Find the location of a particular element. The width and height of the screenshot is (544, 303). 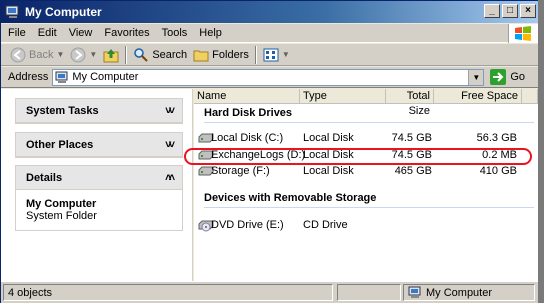

drive-name: Storage (F:) is located at coordinates (240, 171).